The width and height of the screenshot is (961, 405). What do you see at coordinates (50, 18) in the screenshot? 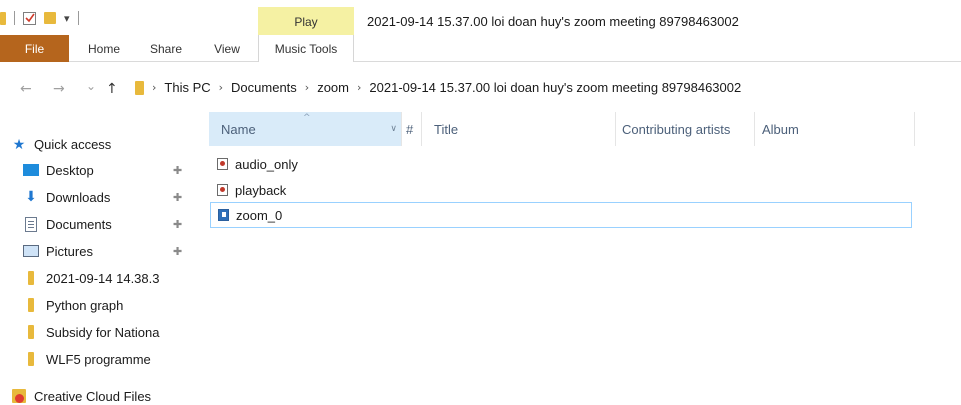
I see `new-folder-icon` at bounding box center [50, 18].